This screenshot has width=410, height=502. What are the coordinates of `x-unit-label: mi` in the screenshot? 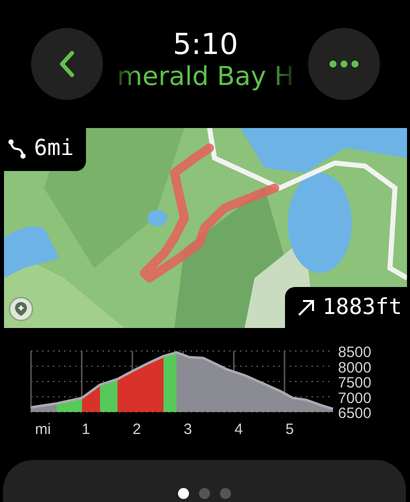 It's located at (43, 429).